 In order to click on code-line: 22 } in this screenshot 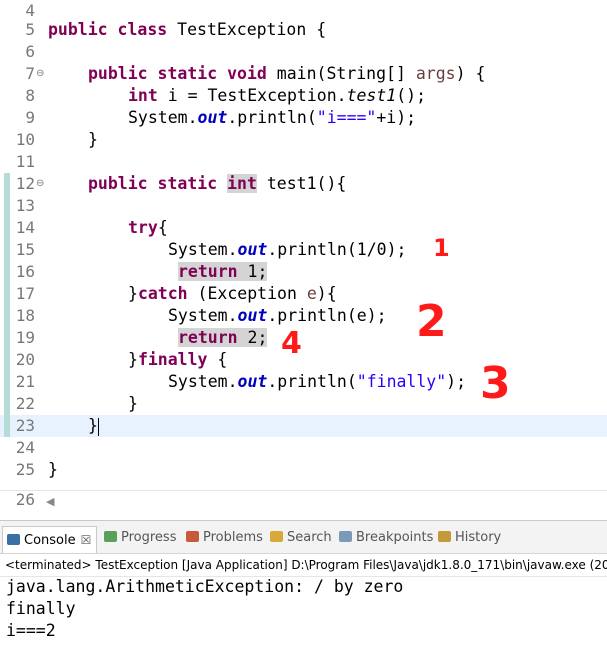, I will do `click(303, 404)`.